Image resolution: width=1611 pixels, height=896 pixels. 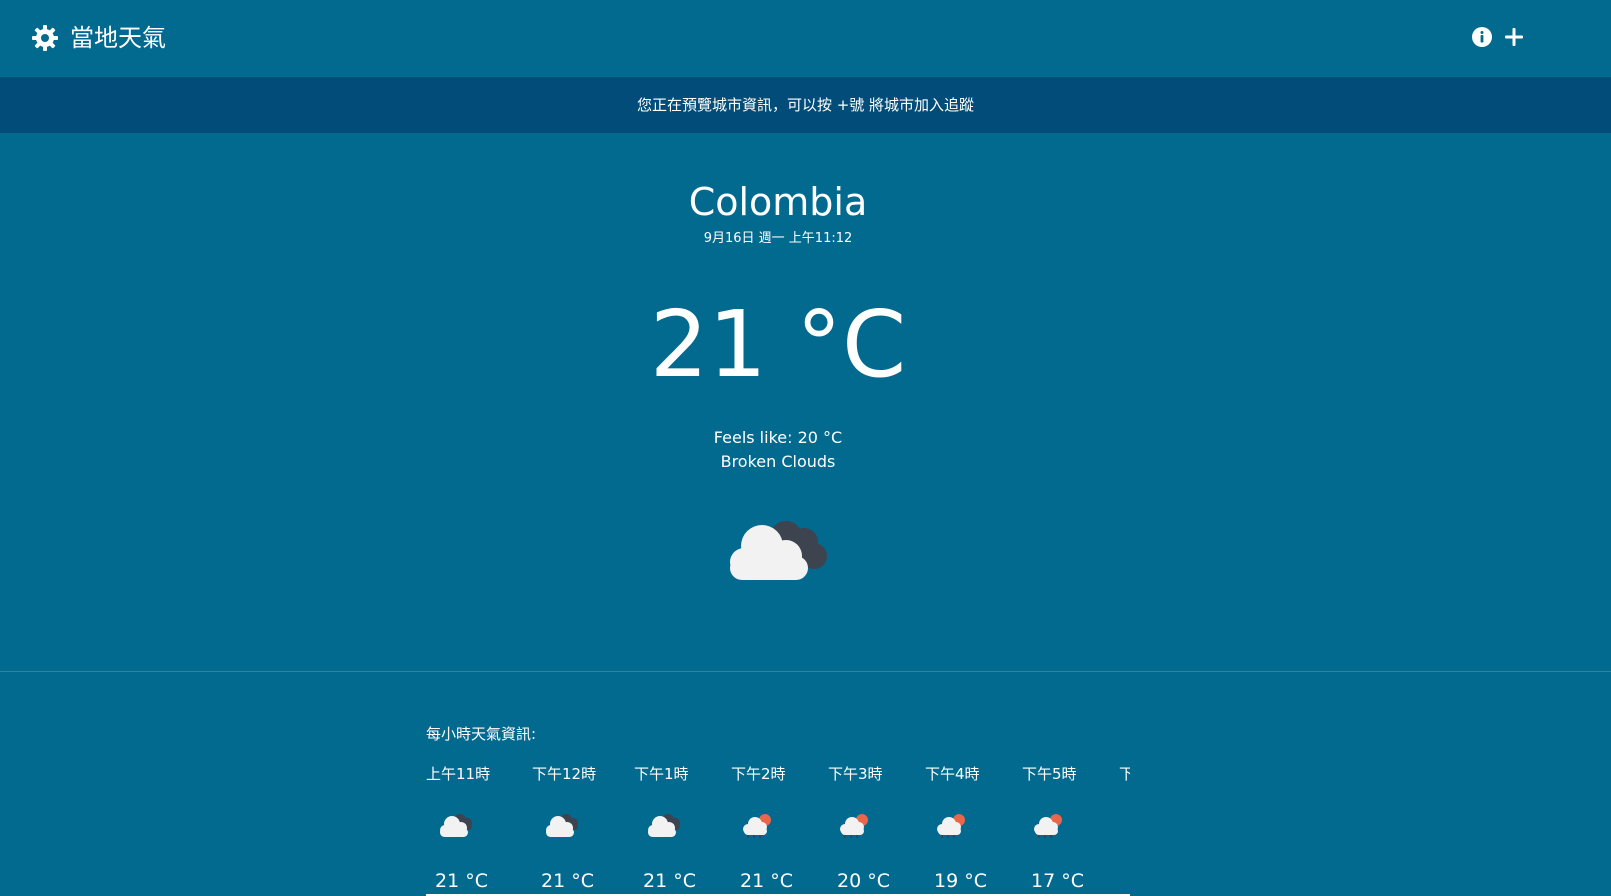 I want to click on hourly-item: 下午12時 21 °C, so click(x=572, y=828).